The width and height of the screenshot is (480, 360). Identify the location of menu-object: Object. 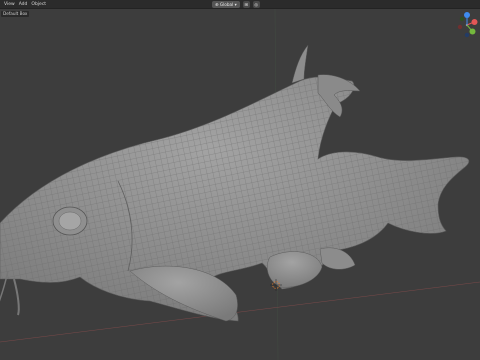
(38, 4).